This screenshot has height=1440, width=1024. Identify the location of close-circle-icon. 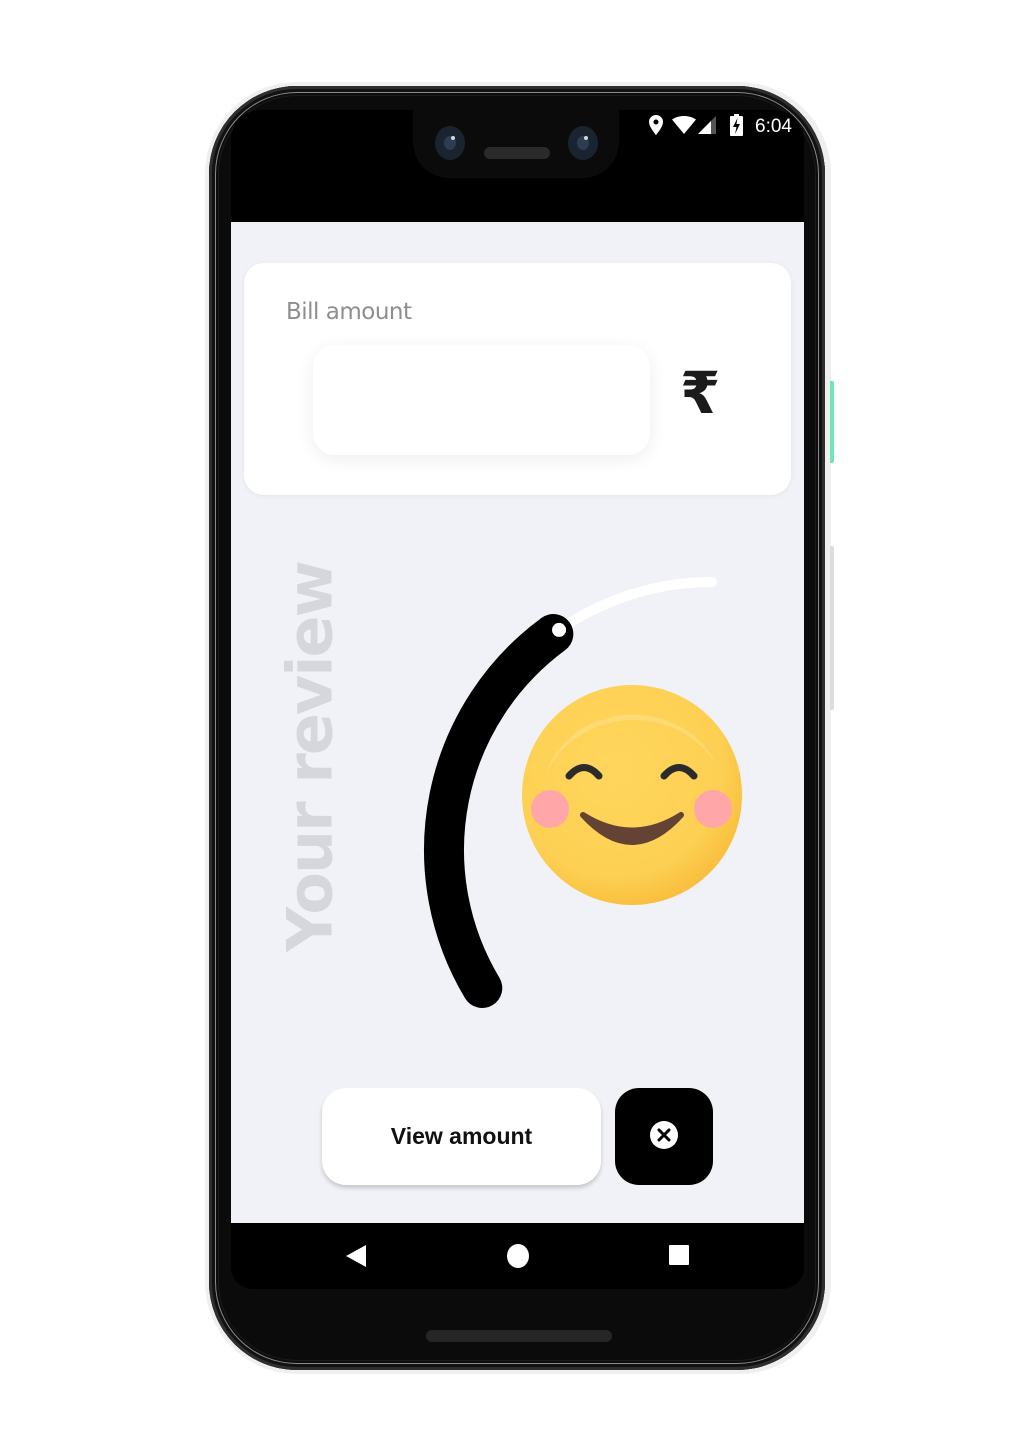
(664, 1136).